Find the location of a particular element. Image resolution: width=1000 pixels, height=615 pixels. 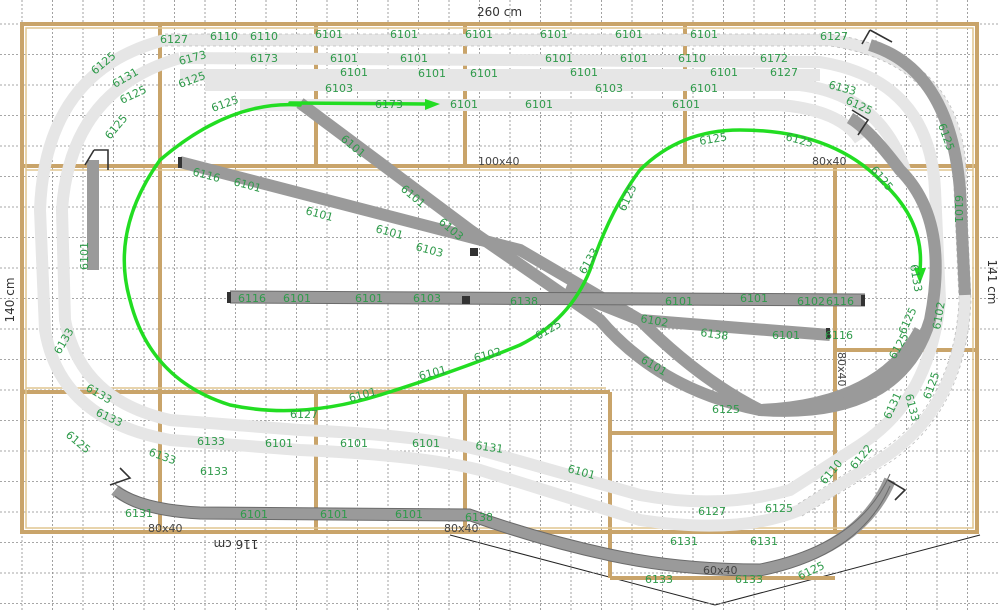

dimension-left: 140 cm is located at coordinates (10, 299).